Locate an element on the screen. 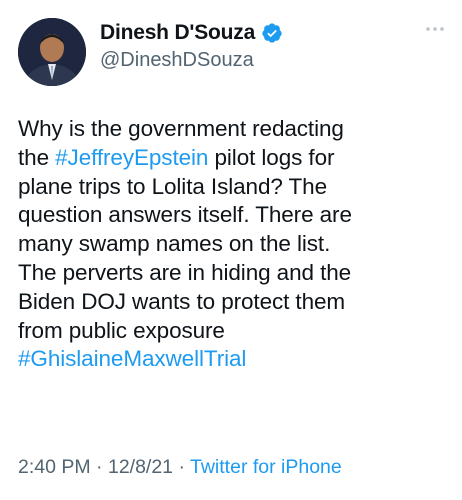 The height and width of the screenshot is (500, 462). tweet-text-line: Biden DOJ wants to protect them is located at coordinates (234, 302).